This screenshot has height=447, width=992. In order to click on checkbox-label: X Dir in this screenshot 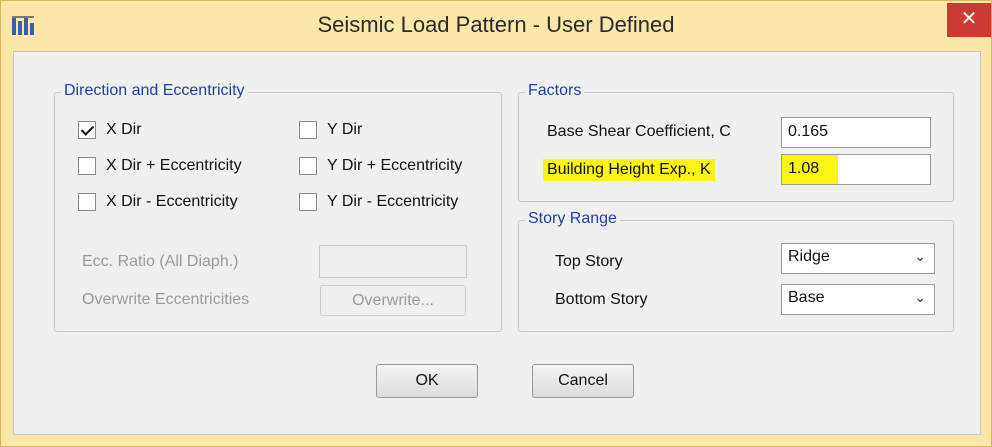, I will do `click(124, 129)`.